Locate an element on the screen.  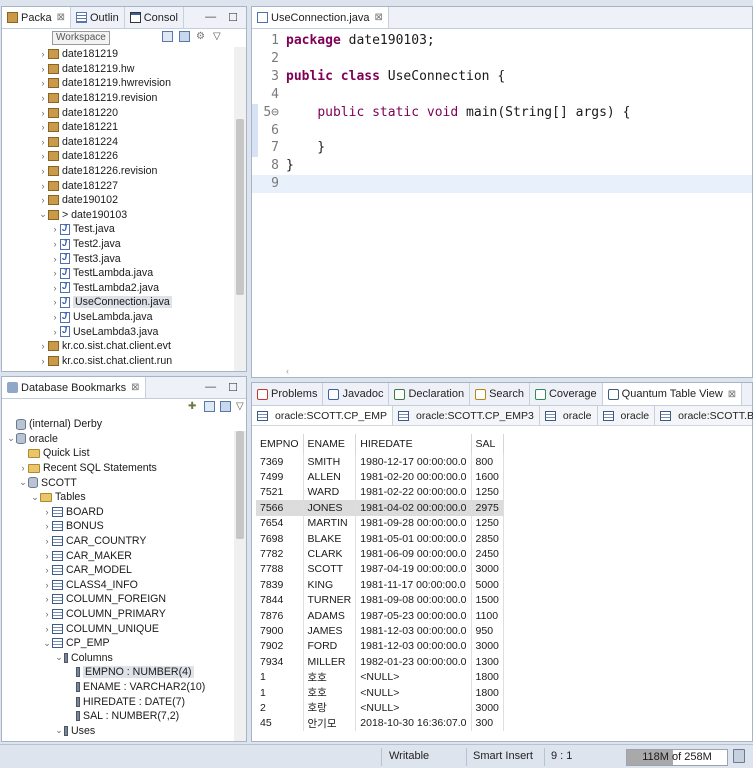
table-cell: 2975 is located at coordinates (487, 508).